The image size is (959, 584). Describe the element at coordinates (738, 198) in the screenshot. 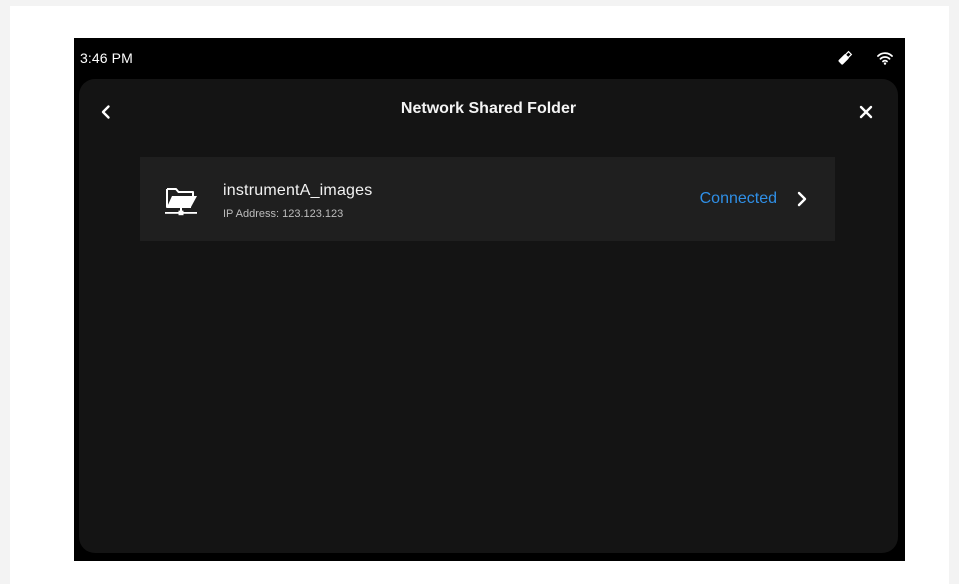

I see `connection-status: Connected` at that location.